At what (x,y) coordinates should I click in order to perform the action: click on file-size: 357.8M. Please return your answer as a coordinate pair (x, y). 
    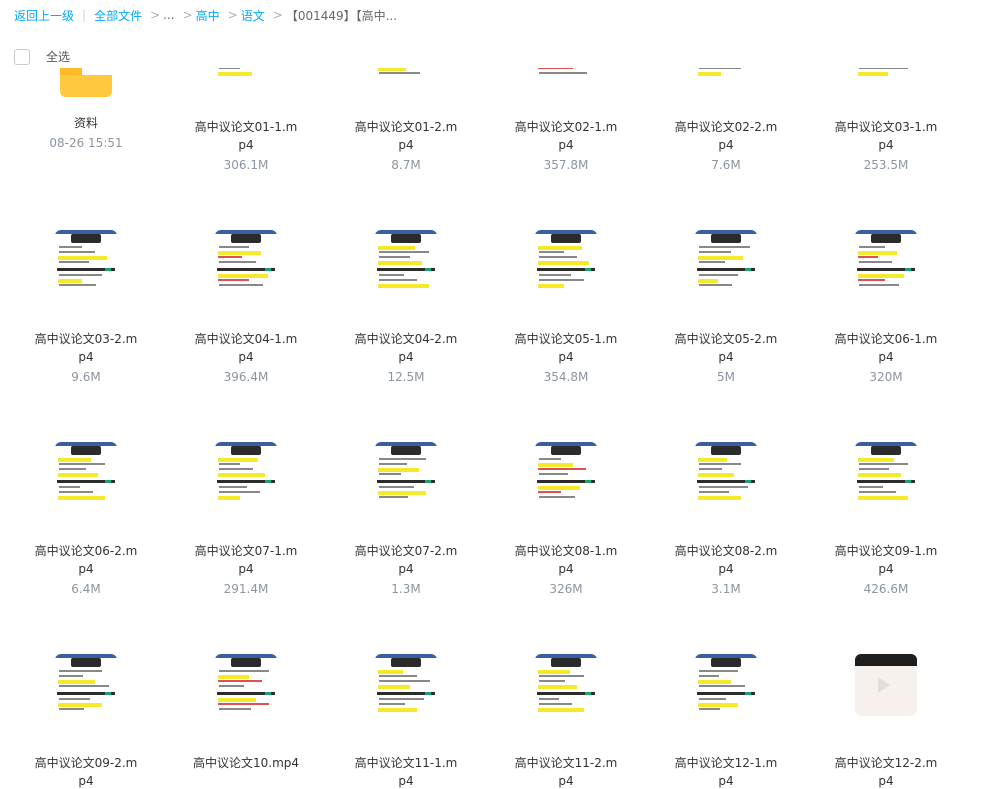
    Looking at the image, I should click on (566, 165).